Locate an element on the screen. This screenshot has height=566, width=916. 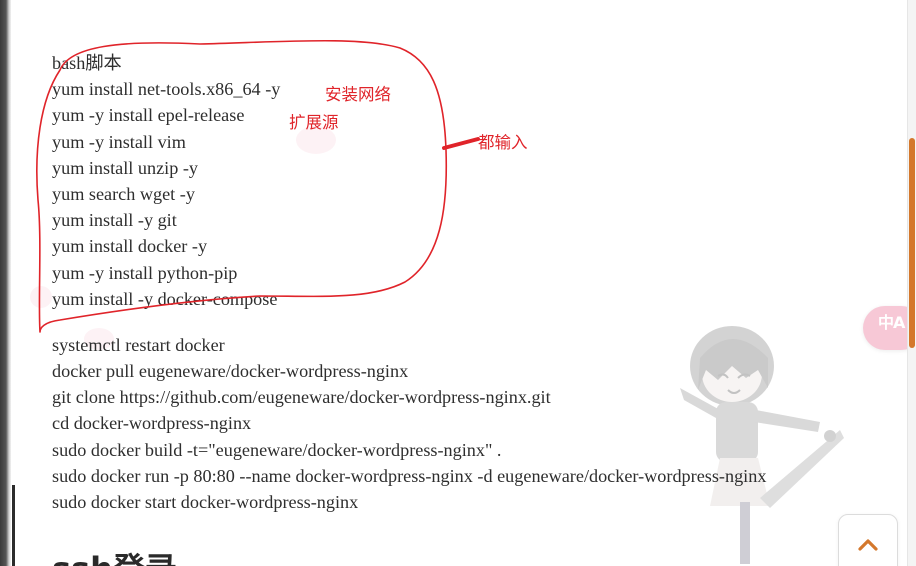
translate-icon: 中A is located at coordinates (891, 322).